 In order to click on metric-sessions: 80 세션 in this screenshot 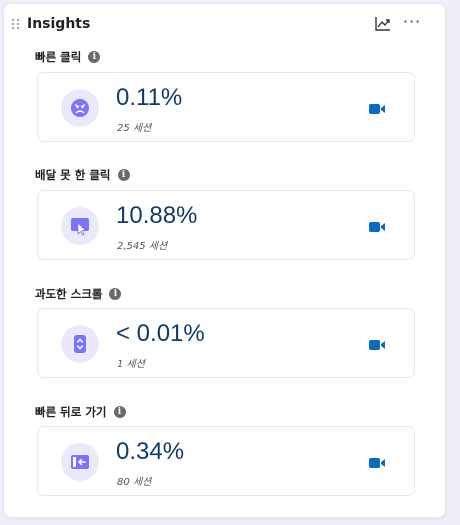, I will do `click(134, 480)`.